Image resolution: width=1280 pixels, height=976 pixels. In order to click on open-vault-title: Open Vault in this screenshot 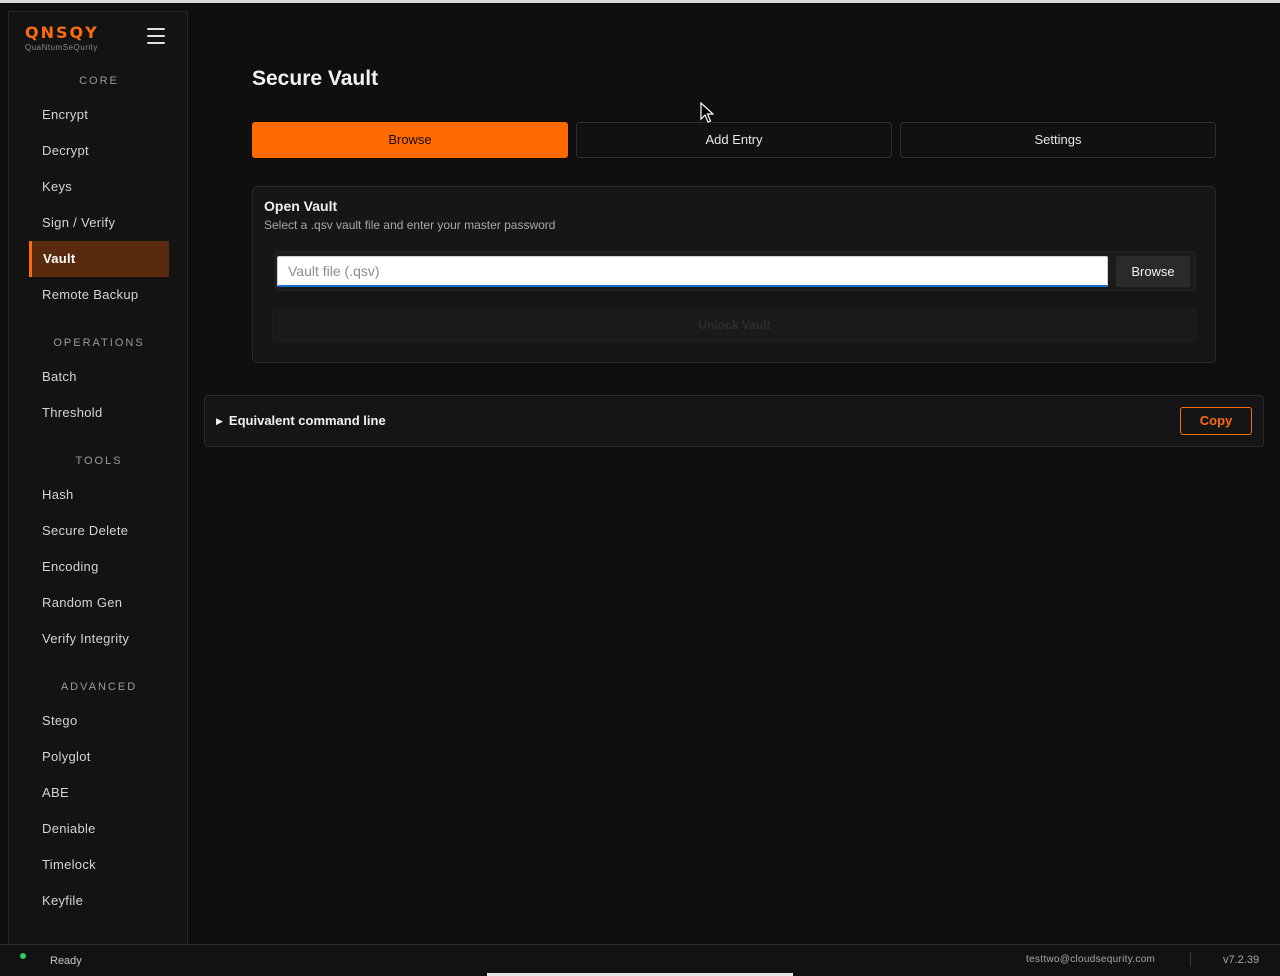, I will do `click(301, 206)`.